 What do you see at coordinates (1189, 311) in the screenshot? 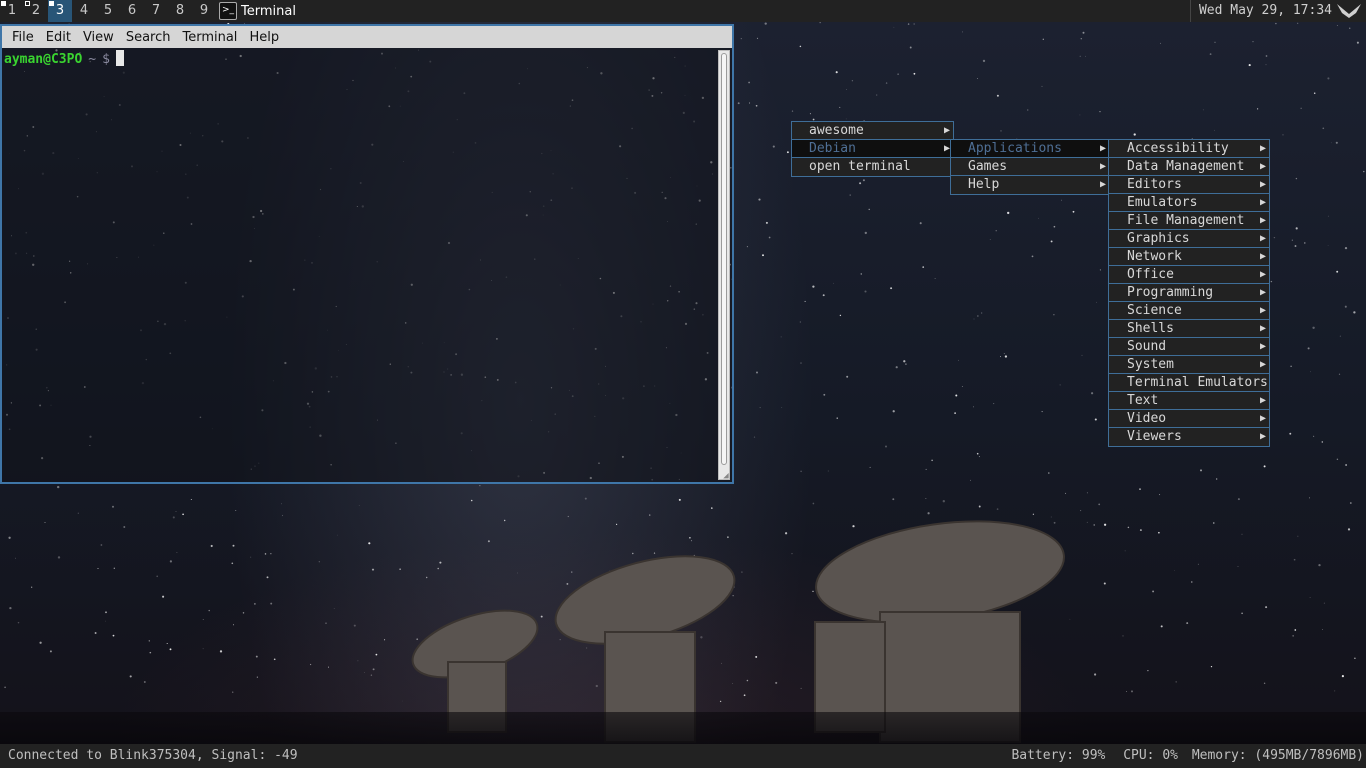
I see `menu-item-science: Science ▶` at bounding box center [1189, 311].